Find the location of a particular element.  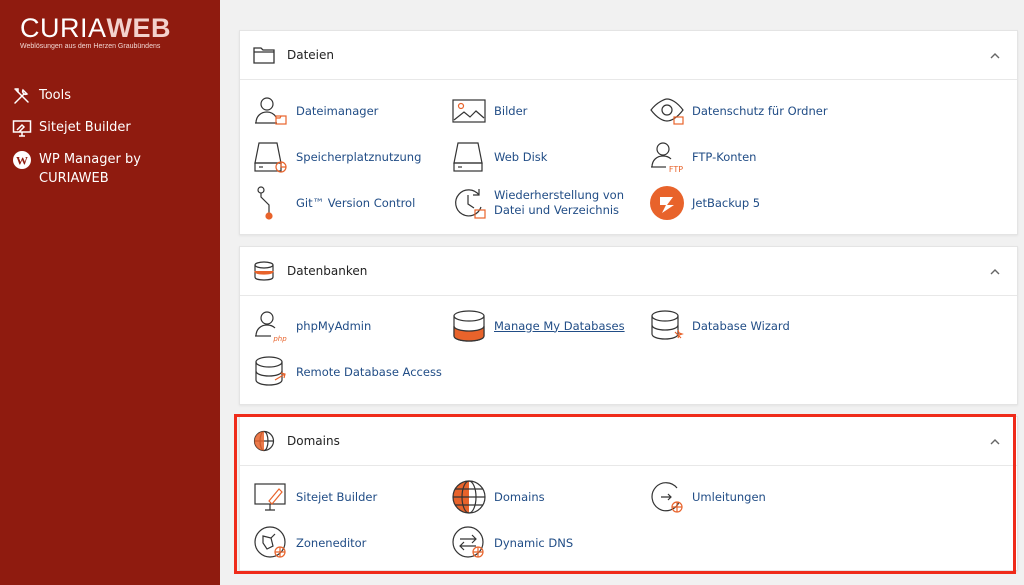

tool-label: Dynamic DNS is located at coordinates (534, 542).